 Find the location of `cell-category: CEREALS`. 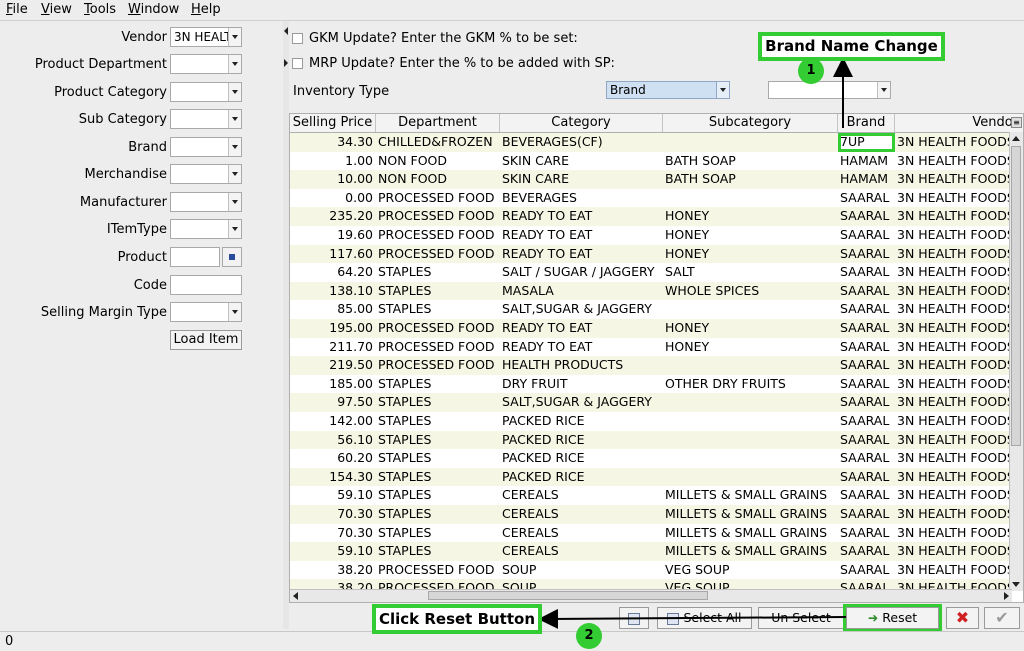

cell-category: CEREALS is located at coordinates (581, 514).